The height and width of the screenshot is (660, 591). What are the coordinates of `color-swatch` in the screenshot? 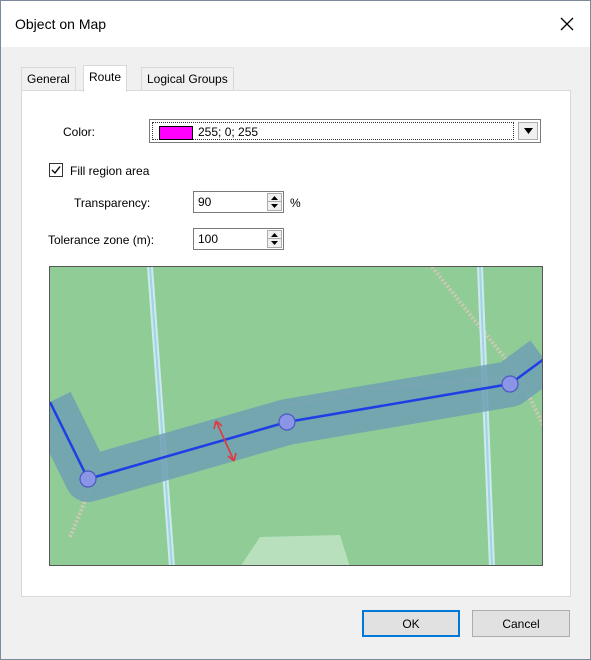 It's located at (176, 133).